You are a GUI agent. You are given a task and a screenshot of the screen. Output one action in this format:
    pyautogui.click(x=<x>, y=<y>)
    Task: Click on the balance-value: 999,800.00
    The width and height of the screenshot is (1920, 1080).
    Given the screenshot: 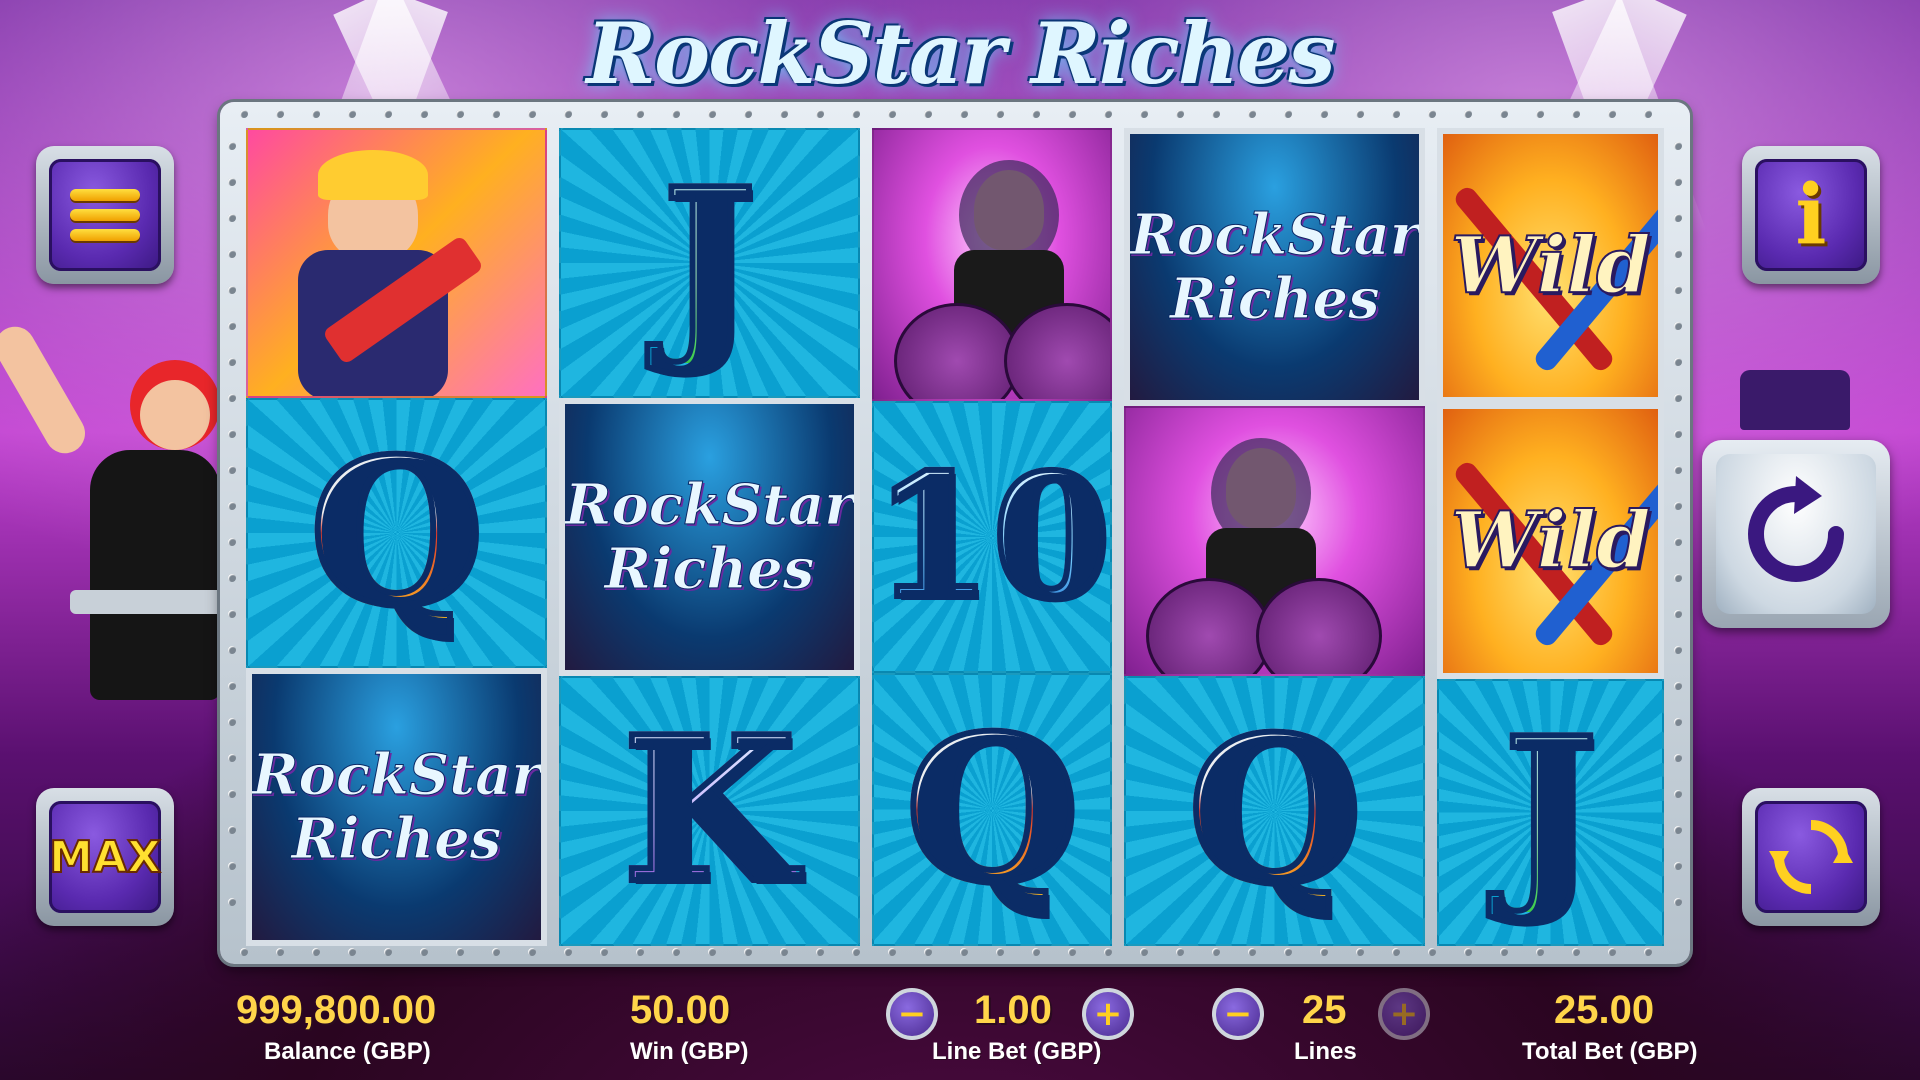 What is the action you would take?
    pyautogui.click(x=336, y=1010)
    